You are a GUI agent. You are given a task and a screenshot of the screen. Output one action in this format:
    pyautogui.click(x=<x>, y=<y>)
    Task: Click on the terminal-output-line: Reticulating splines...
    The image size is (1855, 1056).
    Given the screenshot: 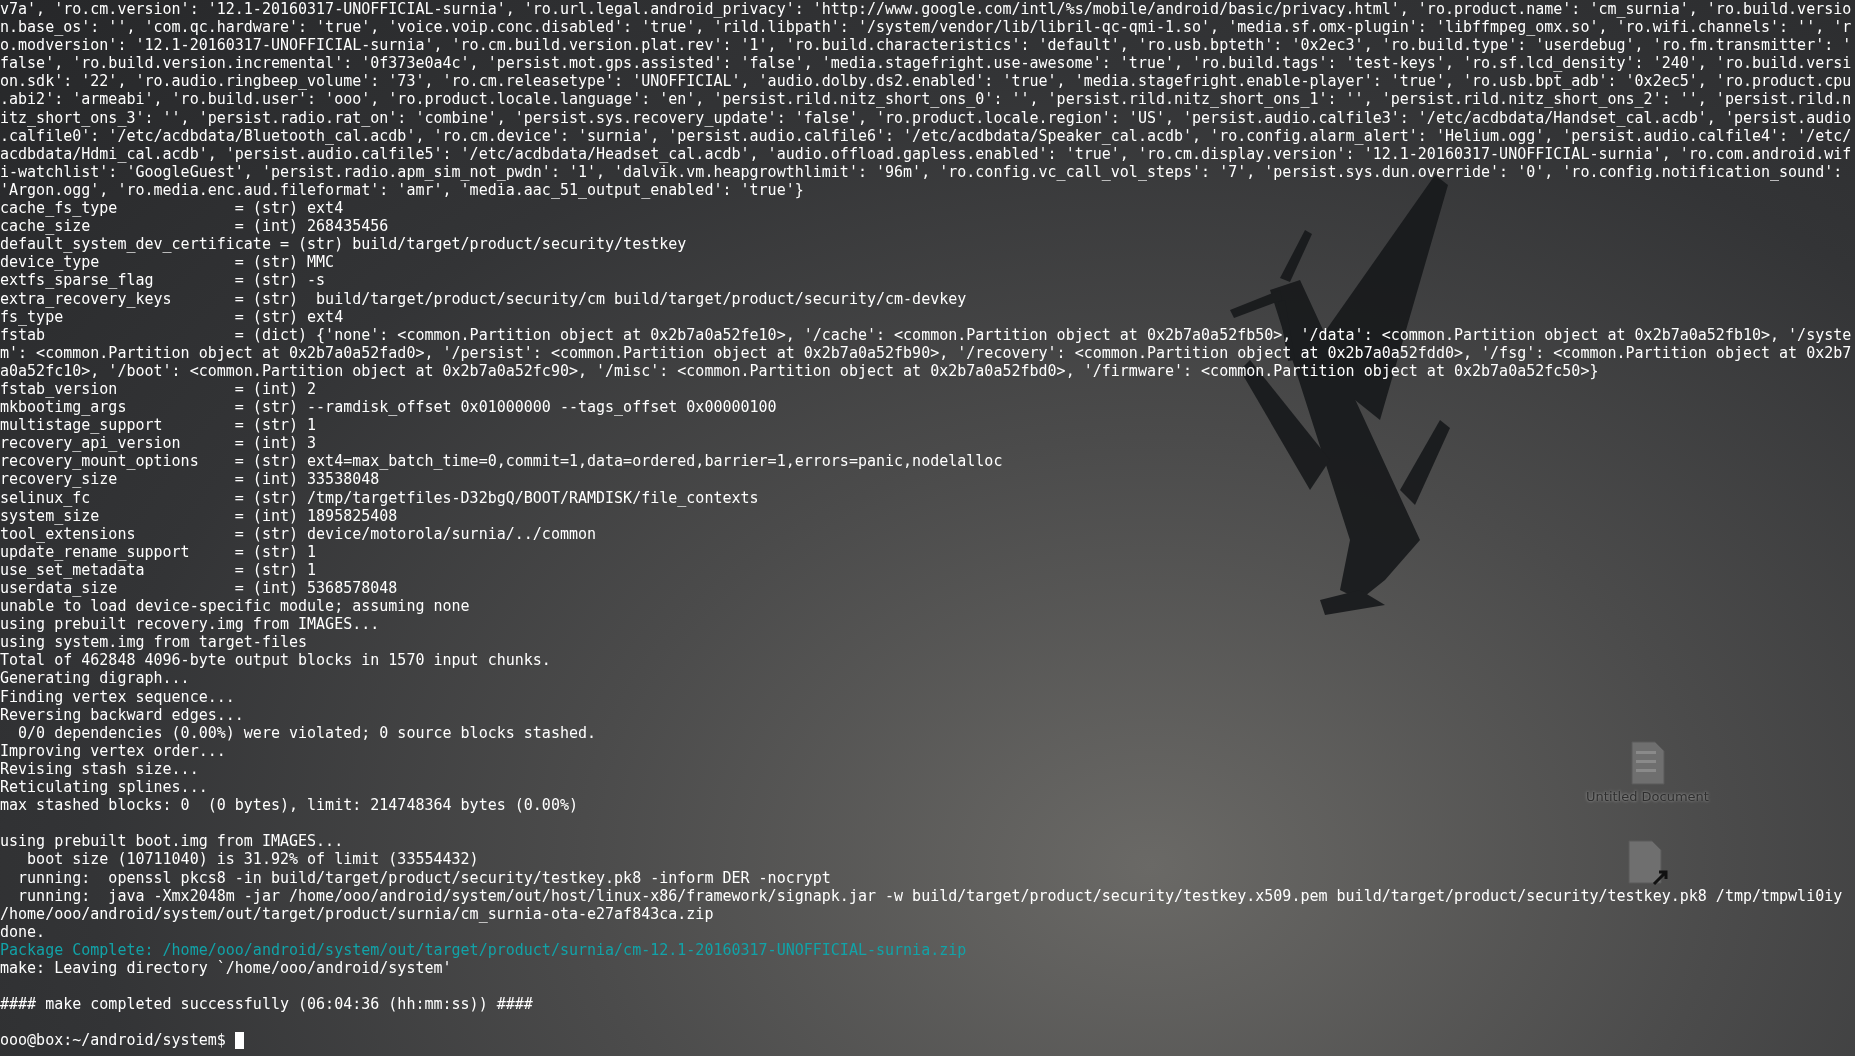 What is the action you would take?
    pyautogui.click(x=104, y=787)
    